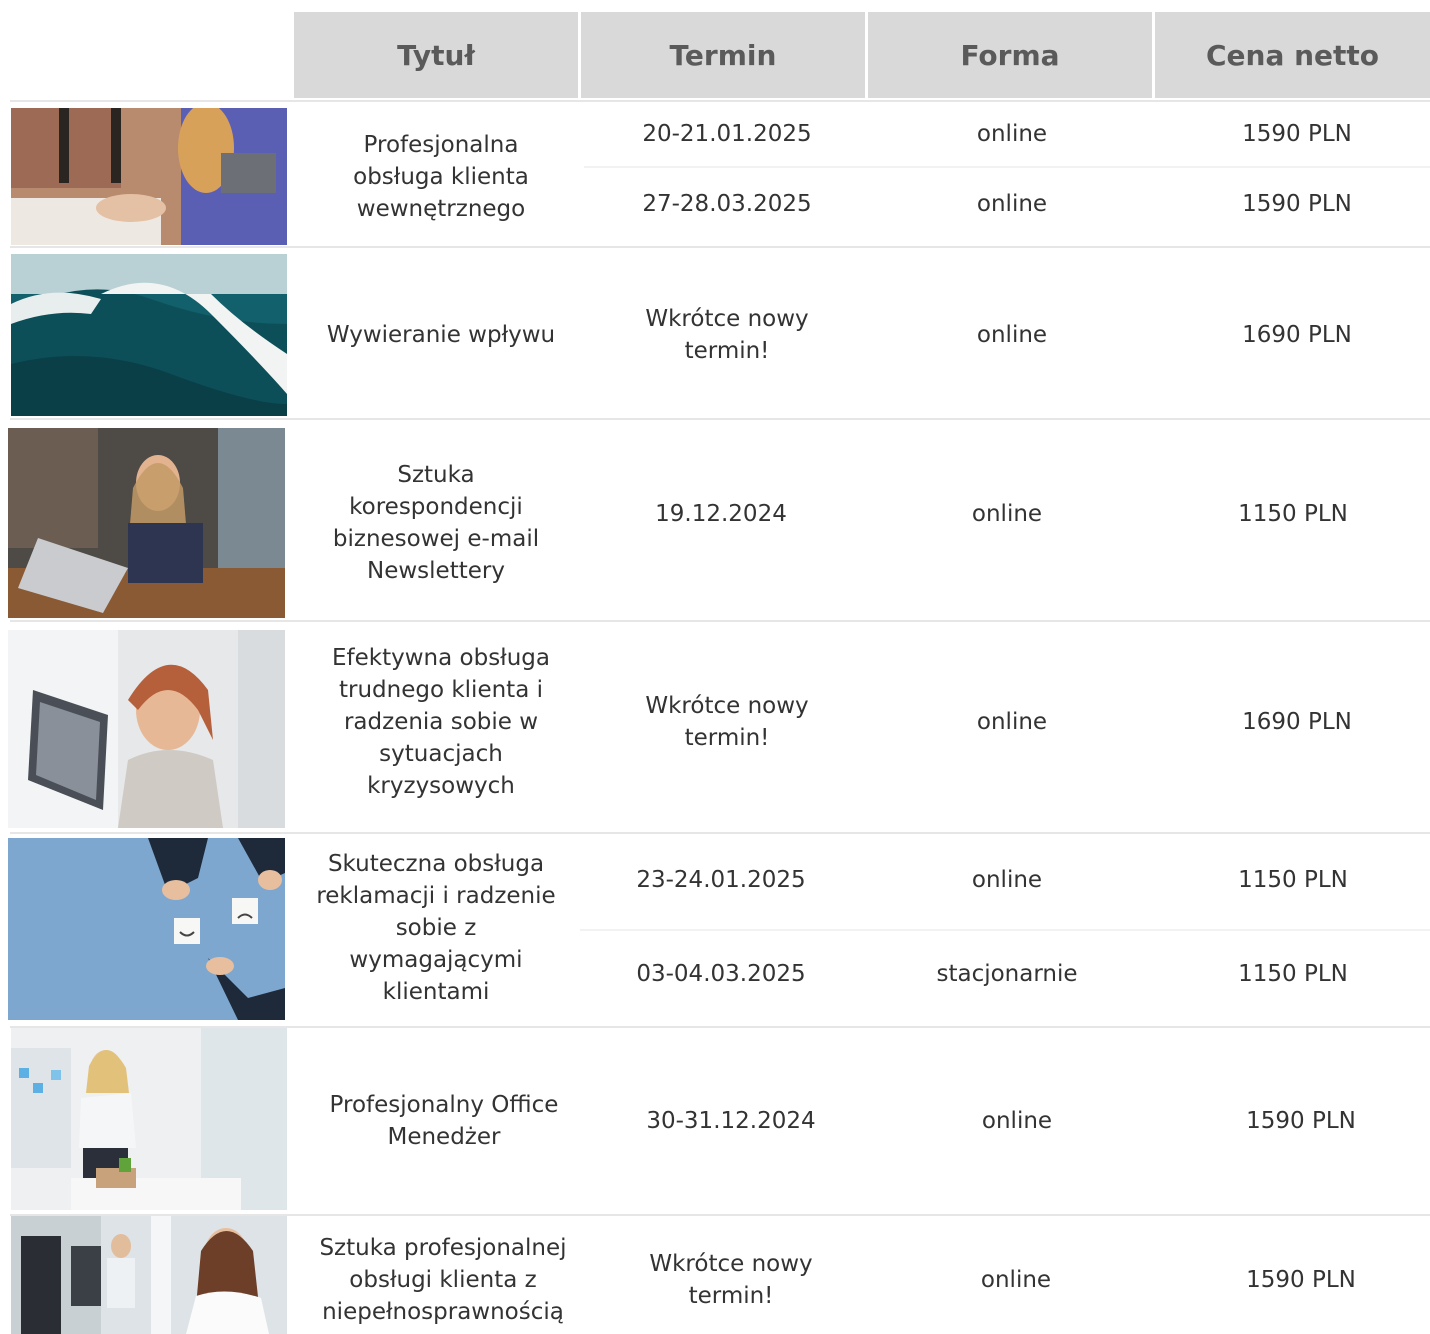 The width and height of the screenshot is (1430, 1334). Describe the element at coordinates (721, 974) in the screenshot. I see `session-date: 03-04.03.2025` at that location.